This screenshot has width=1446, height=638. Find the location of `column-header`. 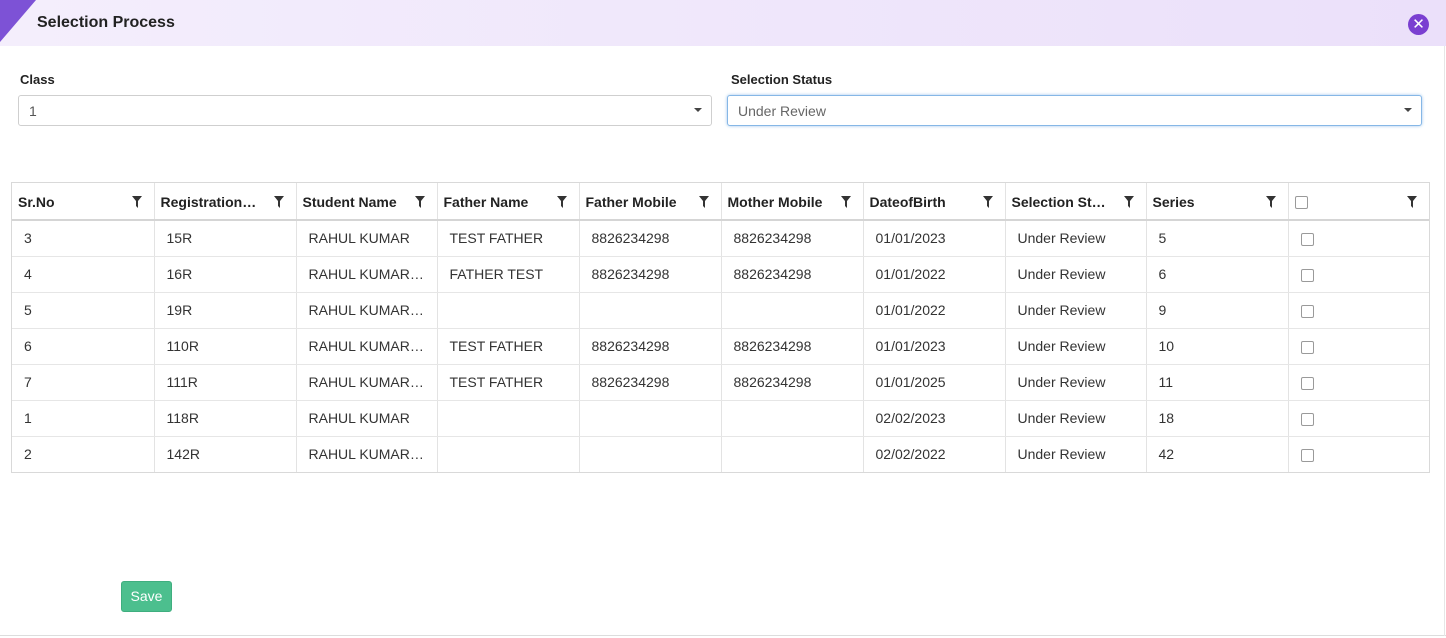

column-header is located at coordinates (1358, 202).